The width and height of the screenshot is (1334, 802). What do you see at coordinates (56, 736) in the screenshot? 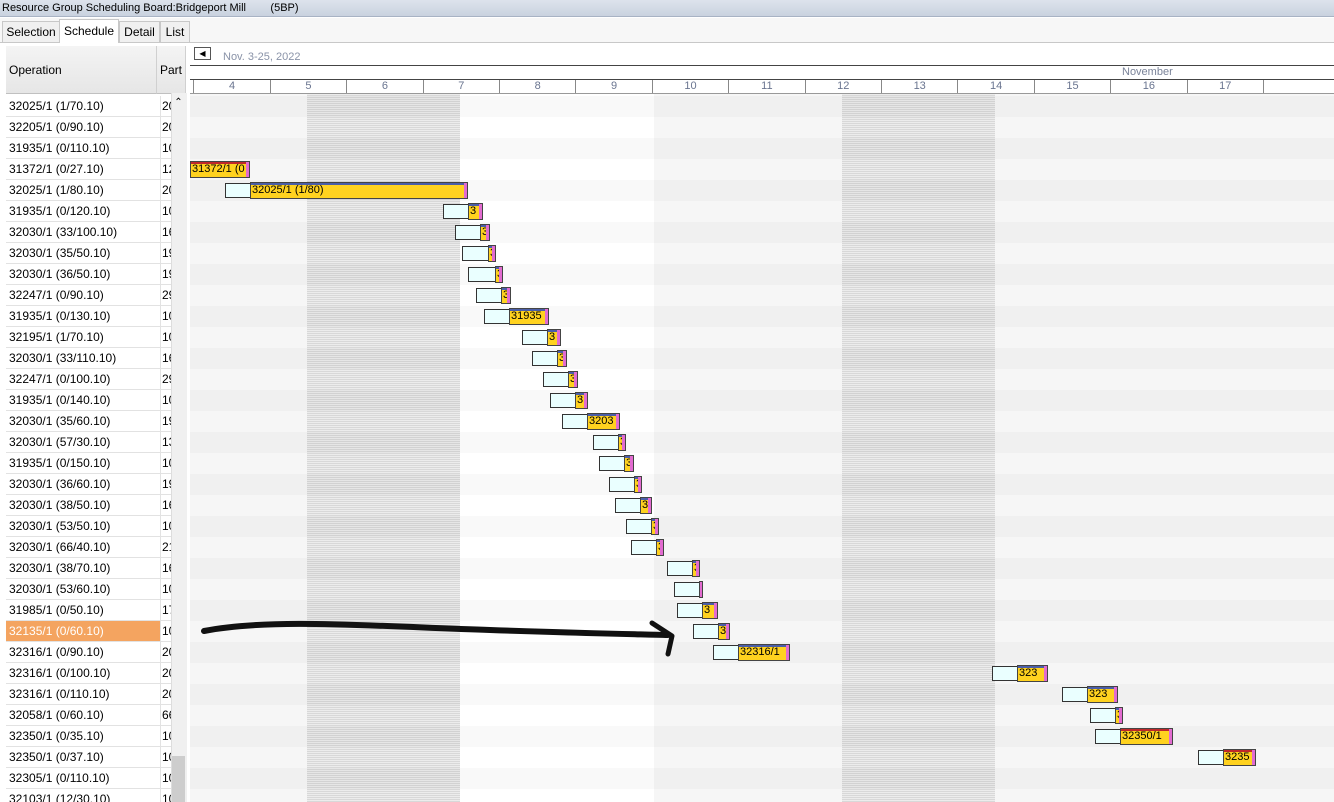
I see `operation-cell: 32350/1 (0/35.10)` at bounding box center [56, 736].